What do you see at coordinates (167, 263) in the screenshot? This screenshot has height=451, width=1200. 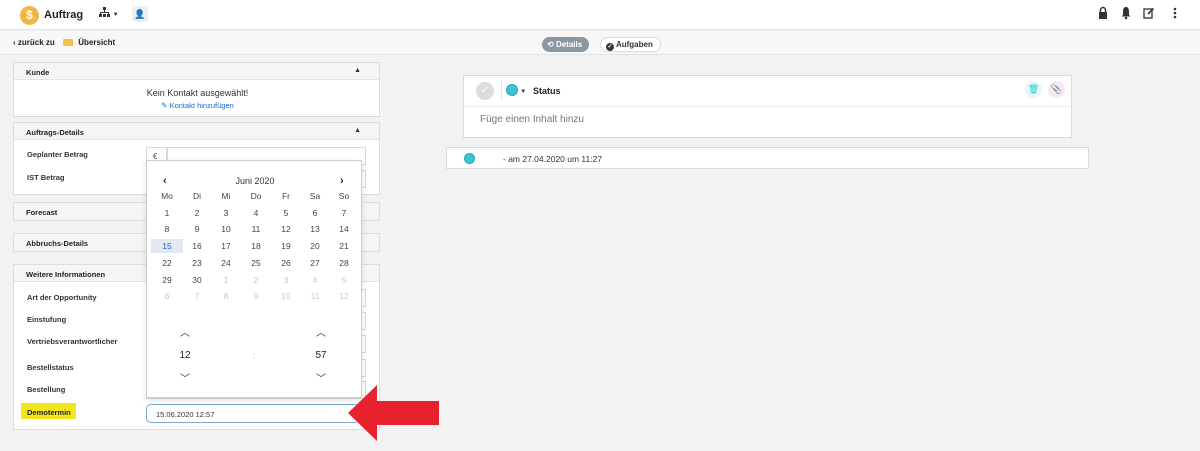 I see `day-cell: 22` at bounding box center [167, 263].